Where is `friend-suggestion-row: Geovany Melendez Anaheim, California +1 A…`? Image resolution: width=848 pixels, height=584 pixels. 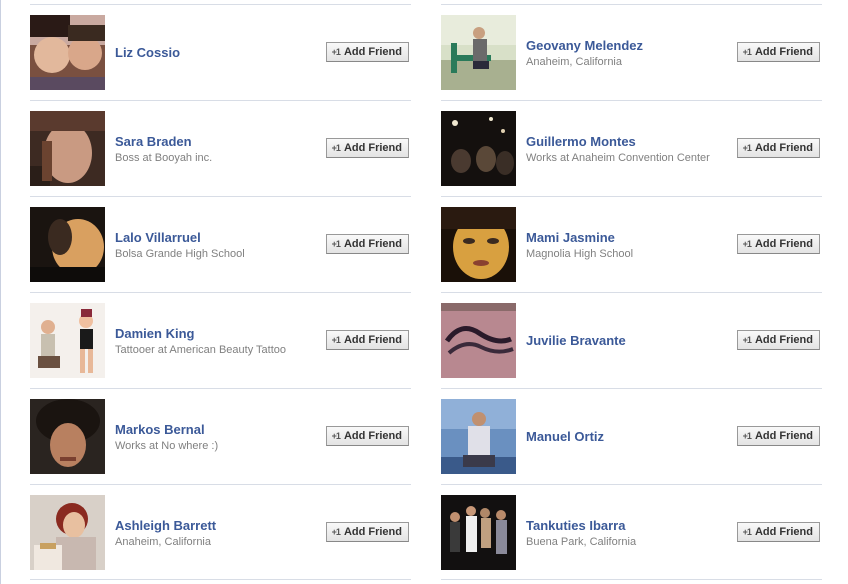
friend-suggestion-row: Geovany Melendez Anaheim, California +1 A… is located at coordinates (631, 52).